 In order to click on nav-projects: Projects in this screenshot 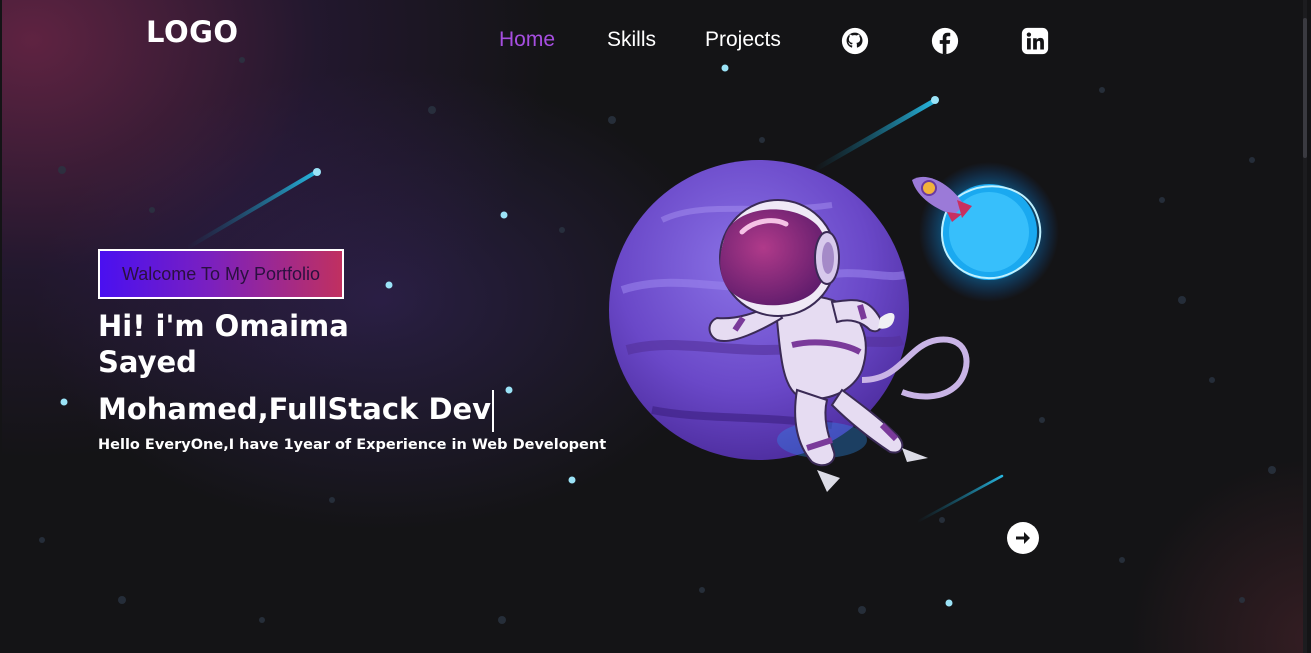, I will do `click(743, 40)`.